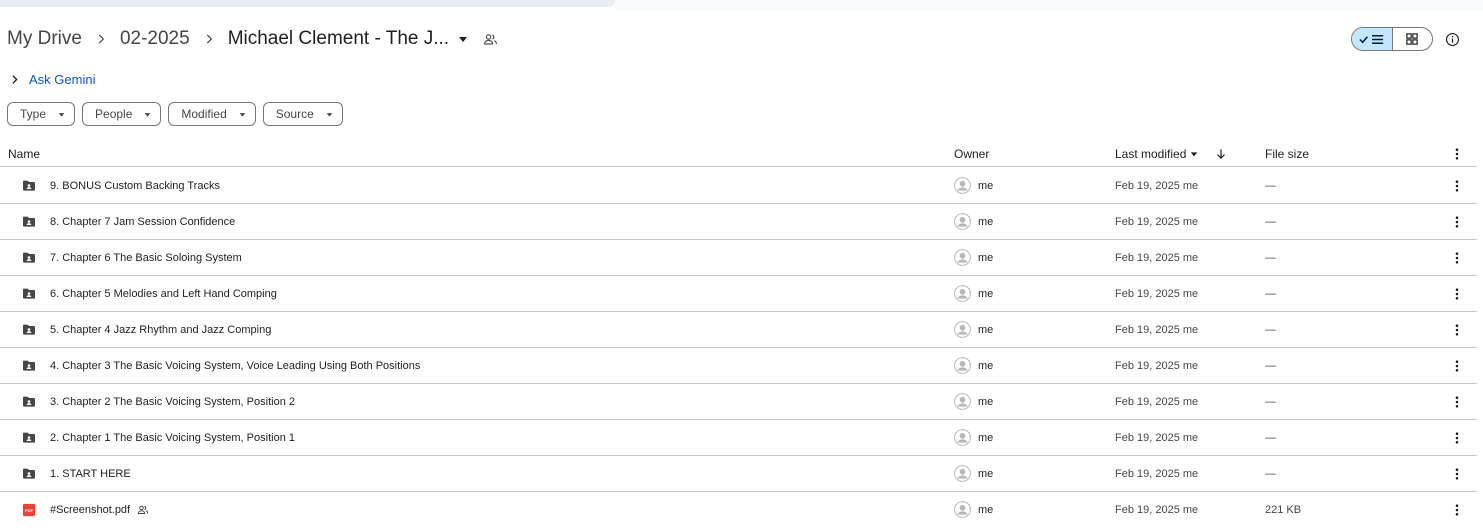 Image resolution: width=1483 pixels, height=528 pixels. I want to click on list-view-icon, so click(1371, 39).